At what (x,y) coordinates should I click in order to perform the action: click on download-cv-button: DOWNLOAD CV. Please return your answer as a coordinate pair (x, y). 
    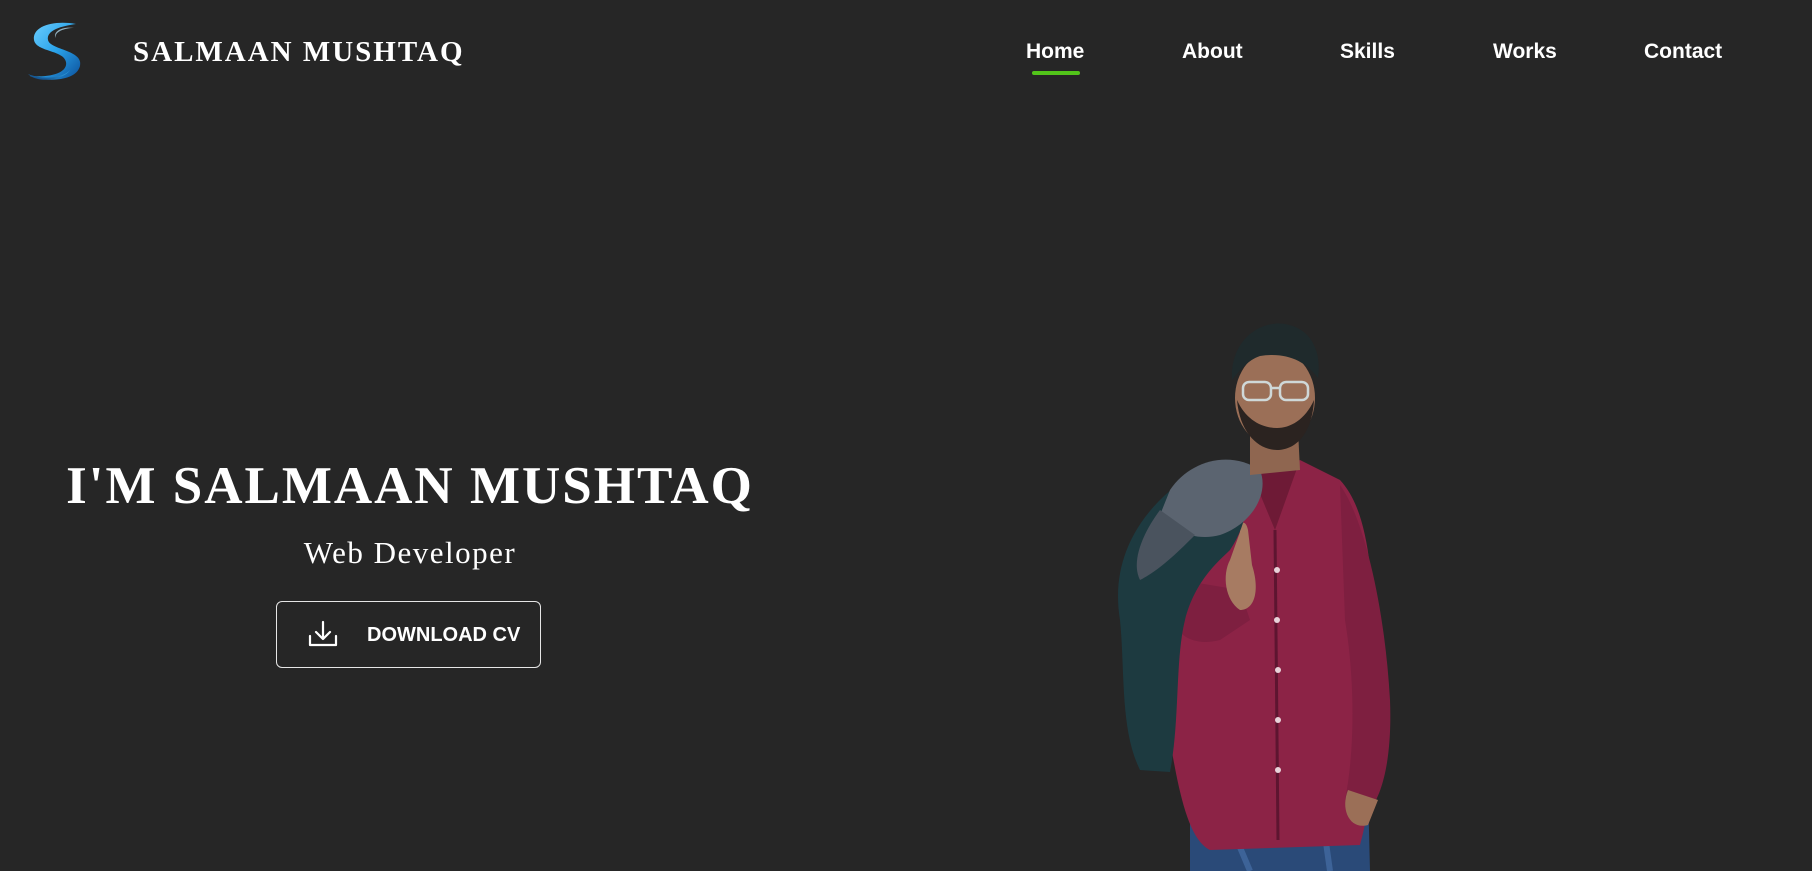
    Looking at the image, I should click on (408, 634).